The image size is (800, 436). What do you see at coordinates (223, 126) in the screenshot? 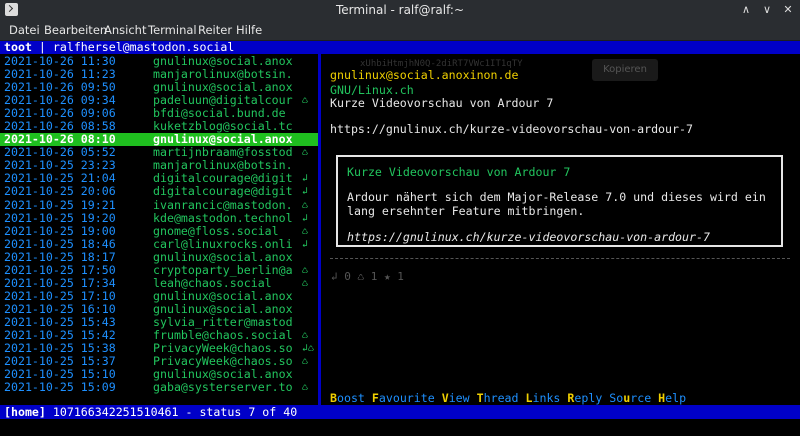
I see `row-account: kuketzblog@social.tc` at bounding box center [223, 126].